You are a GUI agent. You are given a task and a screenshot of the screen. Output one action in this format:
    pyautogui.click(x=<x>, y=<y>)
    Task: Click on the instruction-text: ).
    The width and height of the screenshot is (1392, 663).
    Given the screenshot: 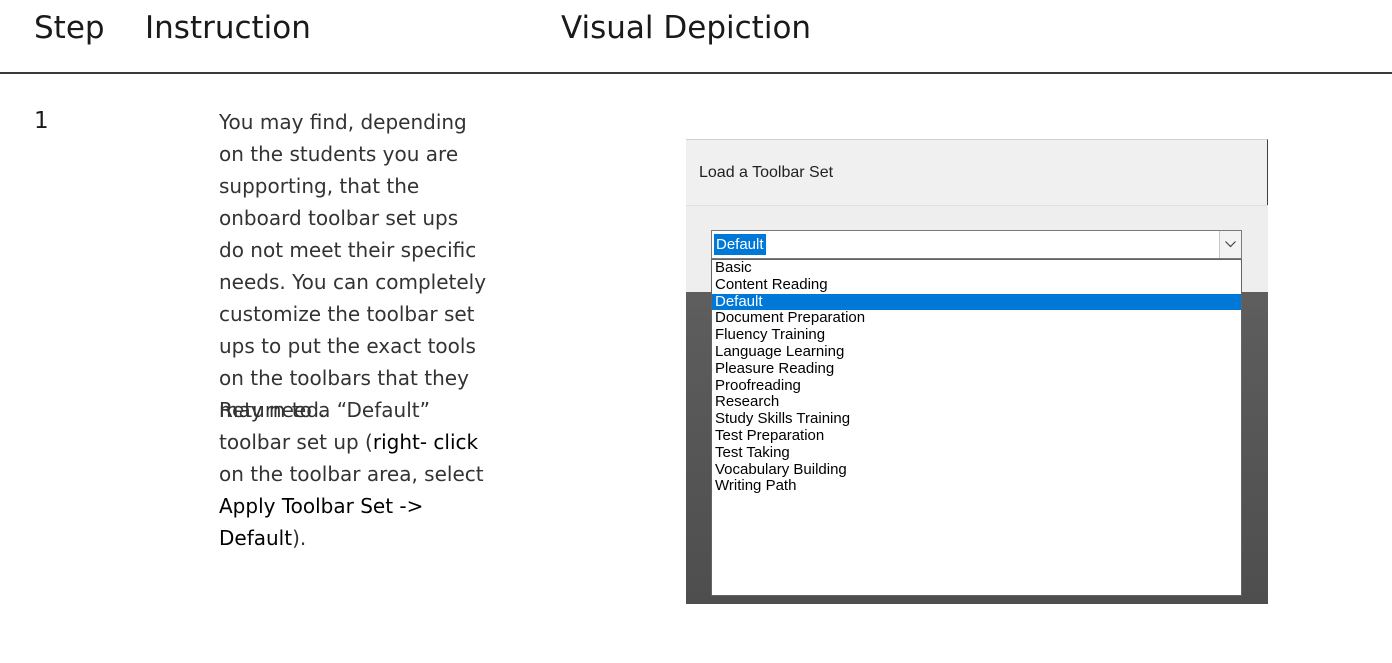 What is the action you would take?
    pyautogui.click(x=299, y=538)
    